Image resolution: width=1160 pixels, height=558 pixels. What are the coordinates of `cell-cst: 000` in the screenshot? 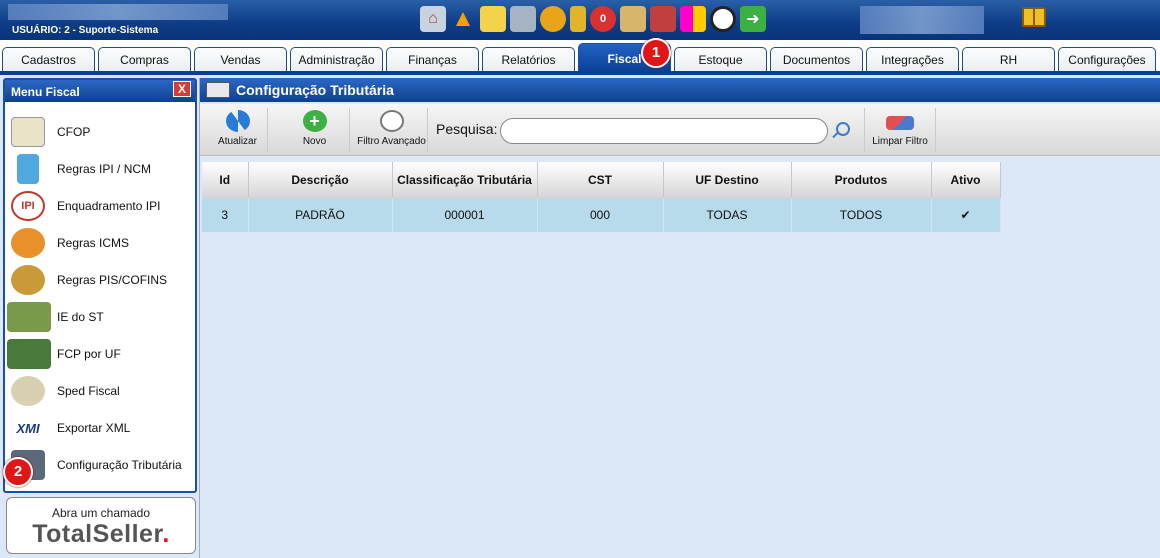 It's located at (600, 215).